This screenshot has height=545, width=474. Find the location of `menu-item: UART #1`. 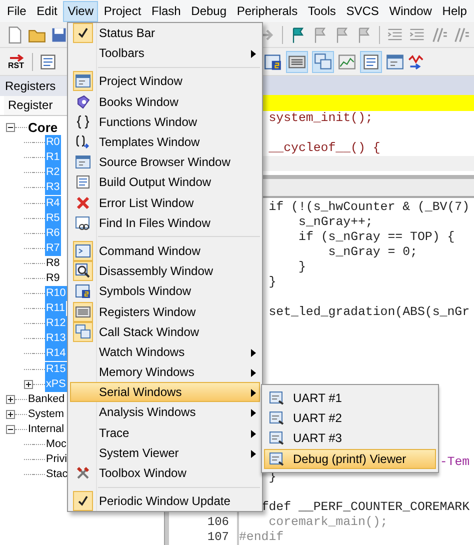

menu-item: UART #1 is located at coordinates (350, 398).